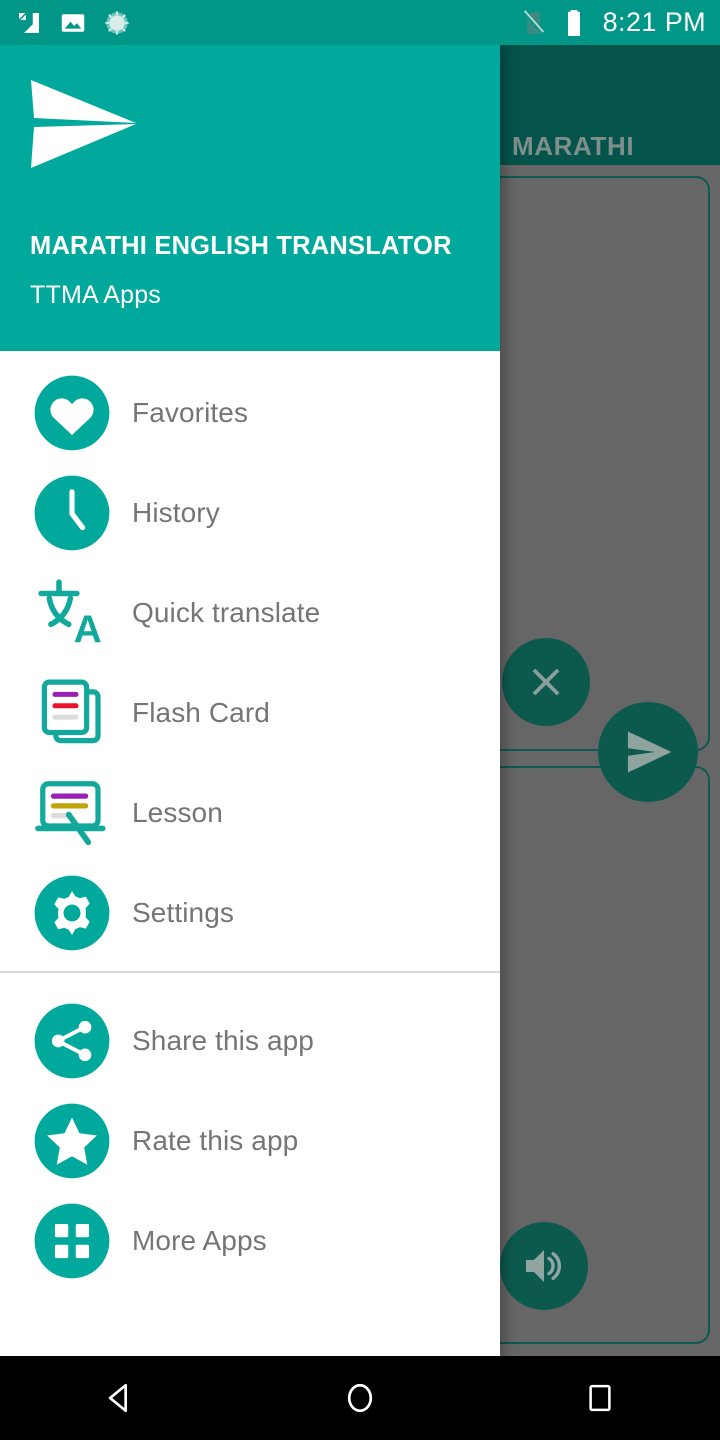  I want to click on translate-icon: A, so click(72, 613).